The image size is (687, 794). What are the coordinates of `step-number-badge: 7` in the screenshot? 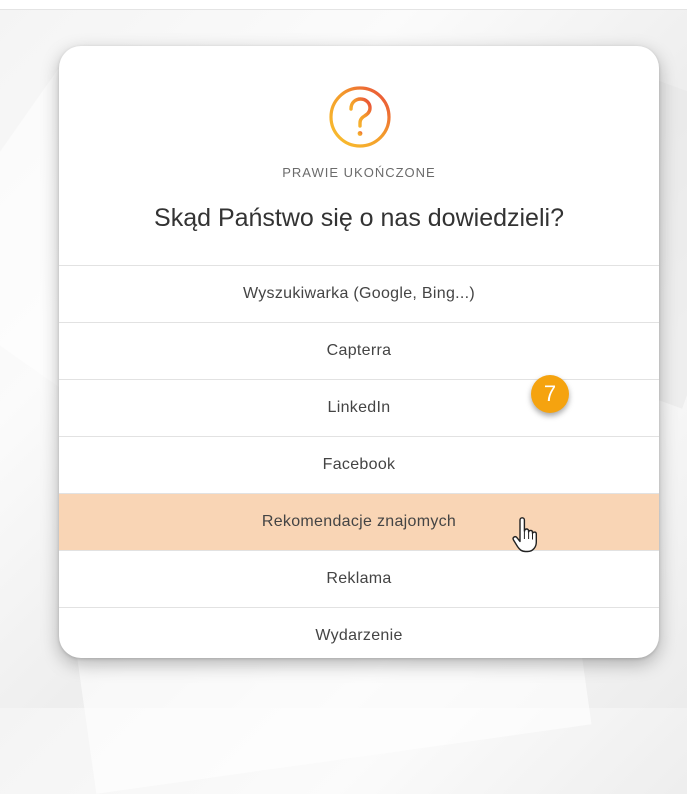 It's located at (550, 394).